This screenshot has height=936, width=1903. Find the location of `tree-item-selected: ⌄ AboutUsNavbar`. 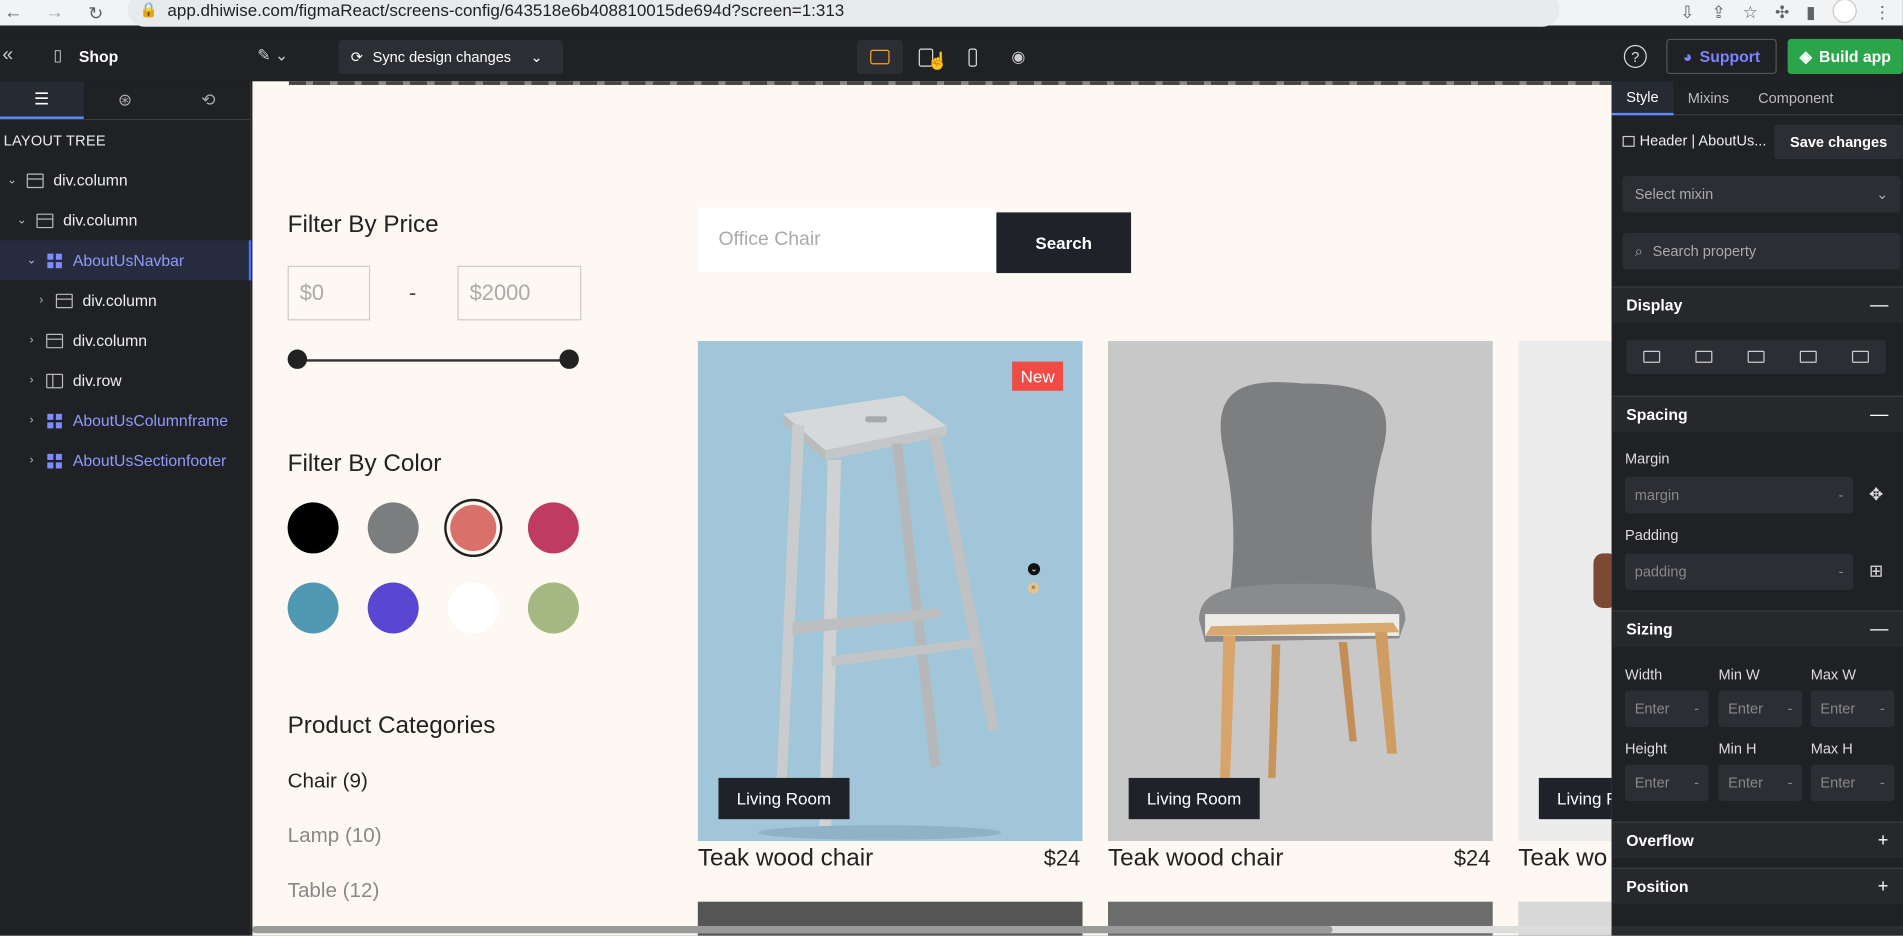

tree-item-selected: ⌄ AboutUsNavbar is located at coordinates (126, 260).